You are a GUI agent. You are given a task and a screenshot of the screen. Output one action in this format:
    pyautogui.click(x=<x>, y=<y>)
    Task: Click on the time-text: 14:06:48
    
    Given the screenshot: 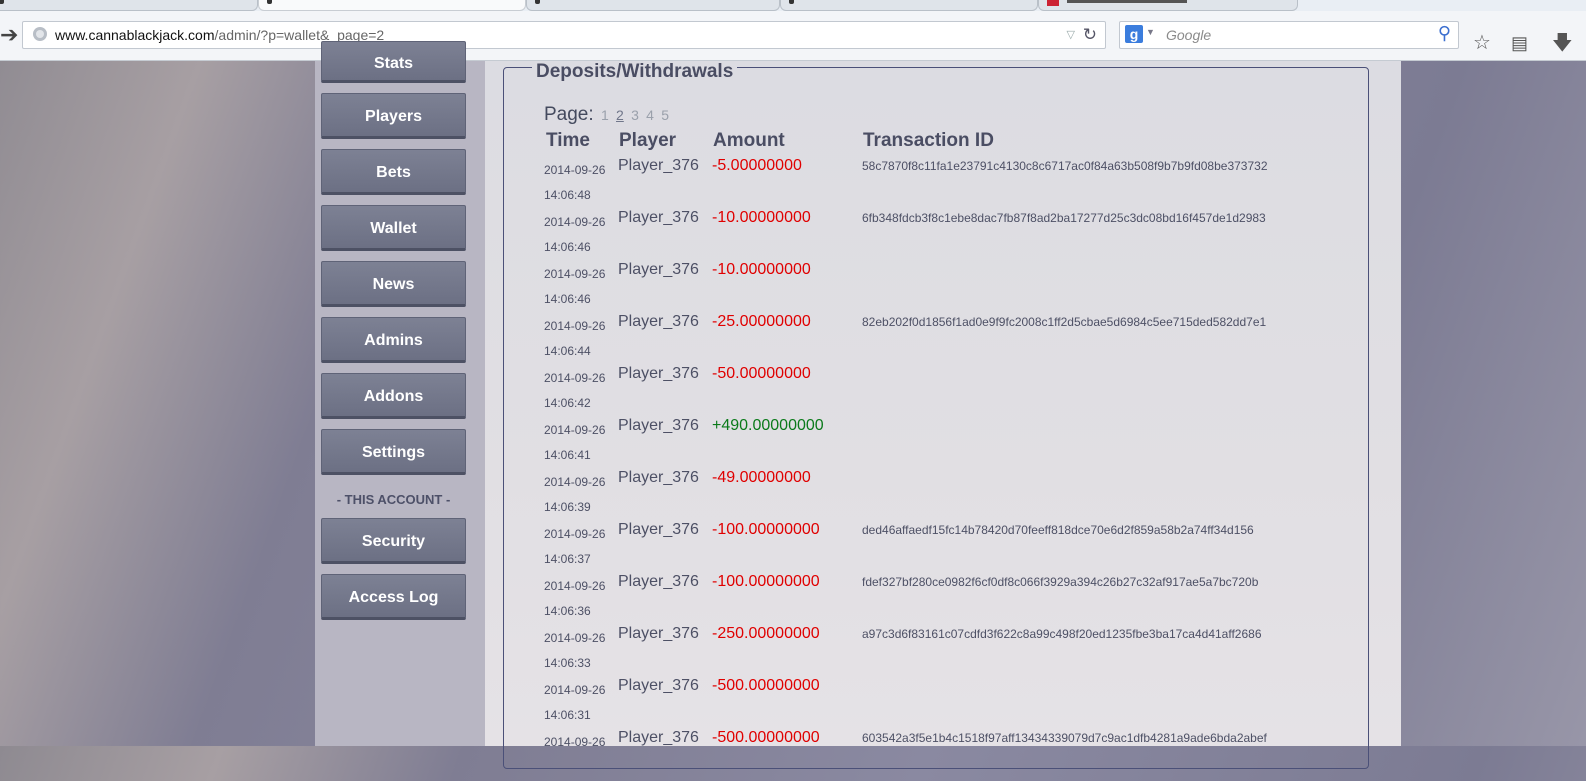 What is the action you would take?
    pyautogui.click(x=567, y=195)
    